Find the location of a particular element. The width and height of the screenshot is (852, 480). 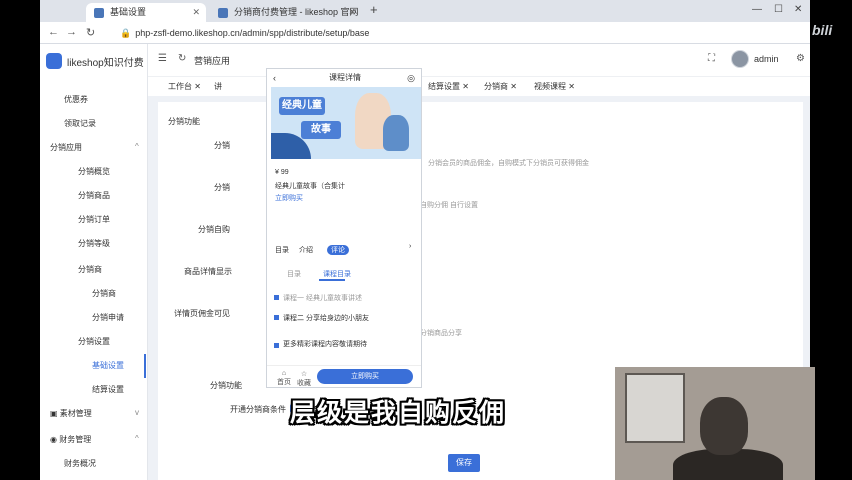

target-icon: ◎ is located at coordinates (411, 78).